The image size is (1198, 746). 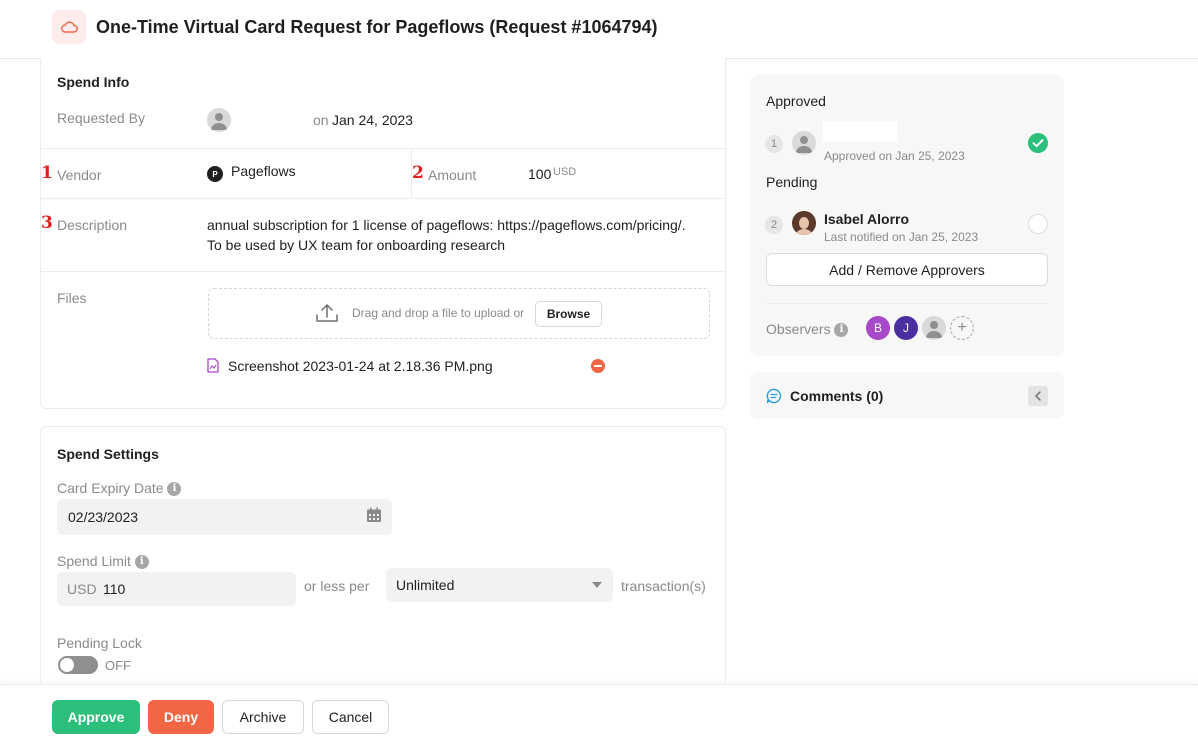 I want to click on approver-2-name: Isabel Alorro, so click(x=867, y=219).